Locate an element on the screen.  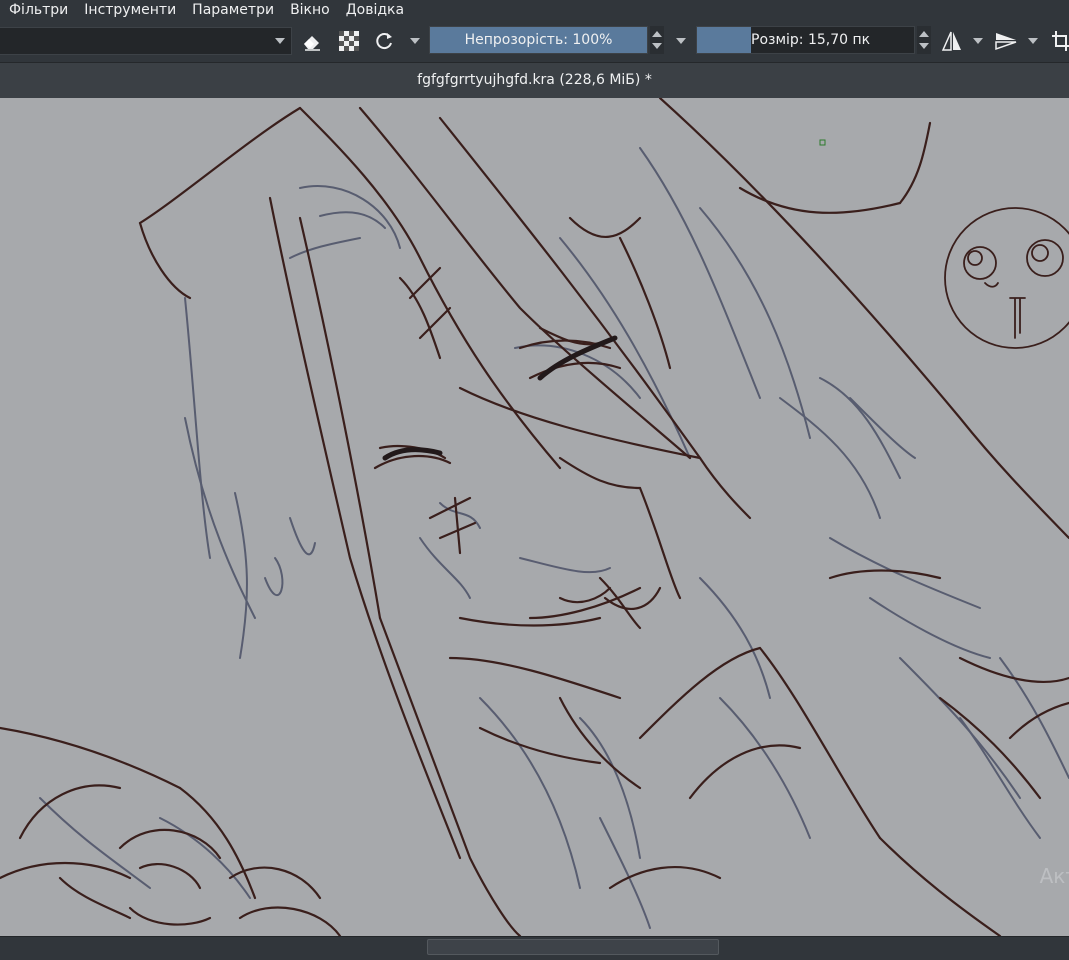
mirror-horizontal-button is located at coordinates (952, 41).